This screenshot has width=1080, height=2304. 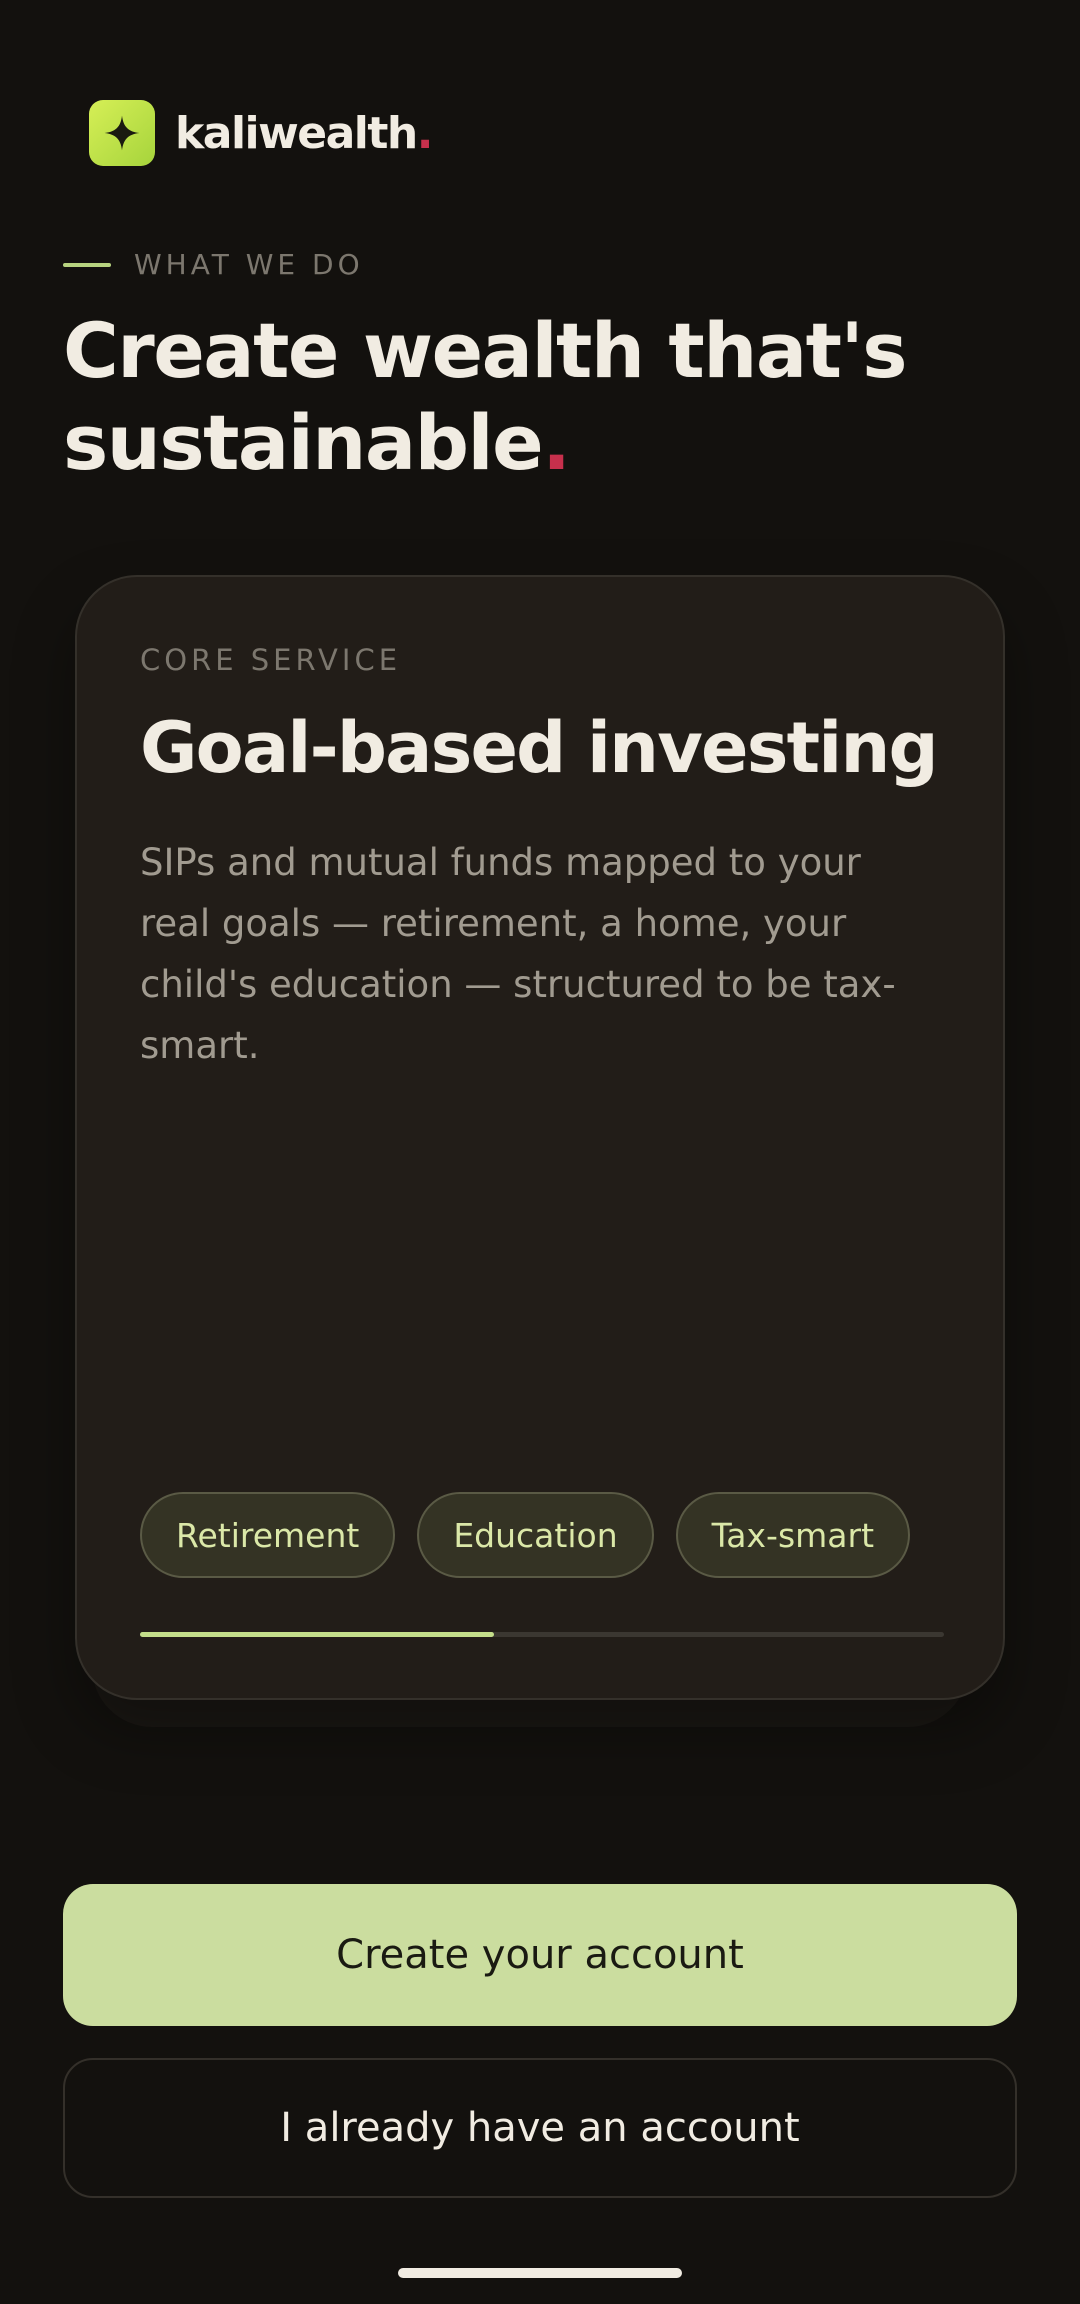 What do you see at coordinates (542, 1634) in the screenshot?
I see `carousel-progress` at bounding box center [542, 1634].